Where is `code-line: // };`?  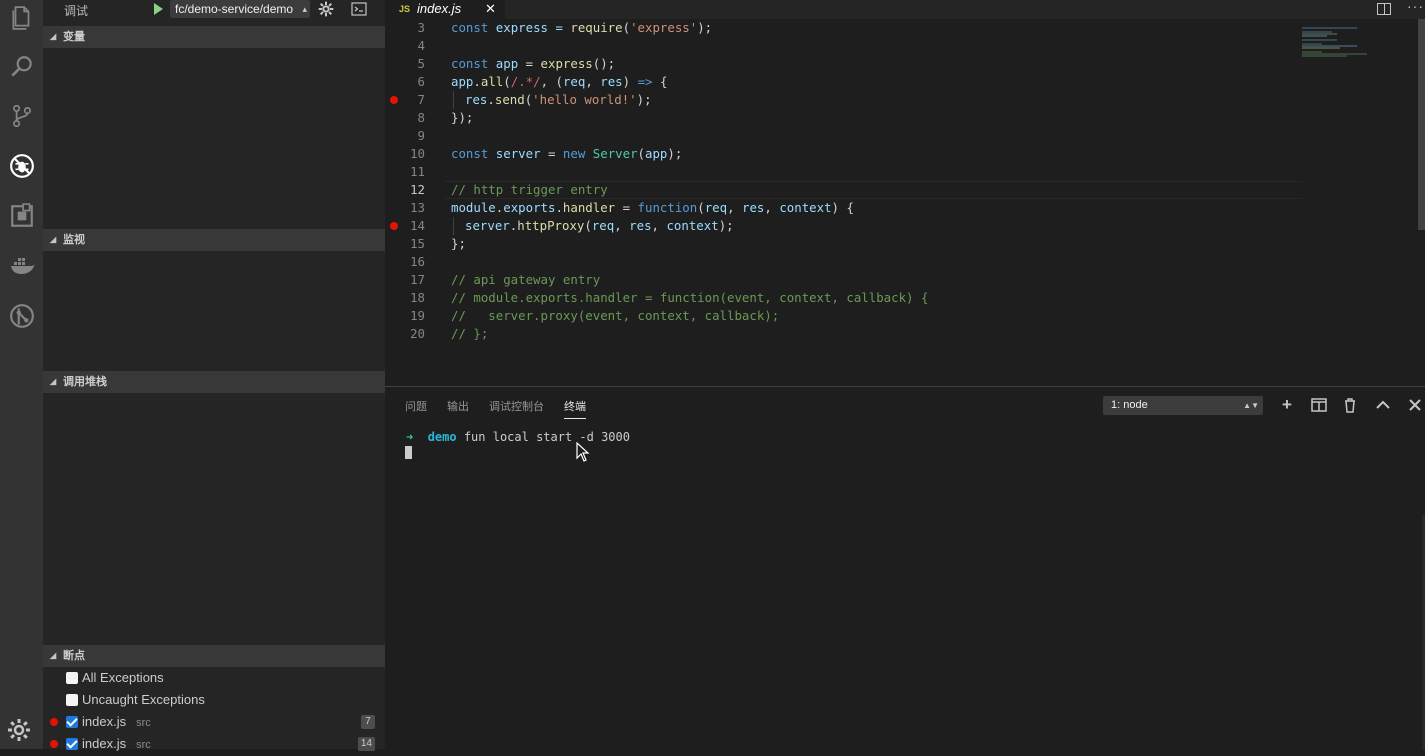 code-line: // }; is located at coordinates (470, 333).